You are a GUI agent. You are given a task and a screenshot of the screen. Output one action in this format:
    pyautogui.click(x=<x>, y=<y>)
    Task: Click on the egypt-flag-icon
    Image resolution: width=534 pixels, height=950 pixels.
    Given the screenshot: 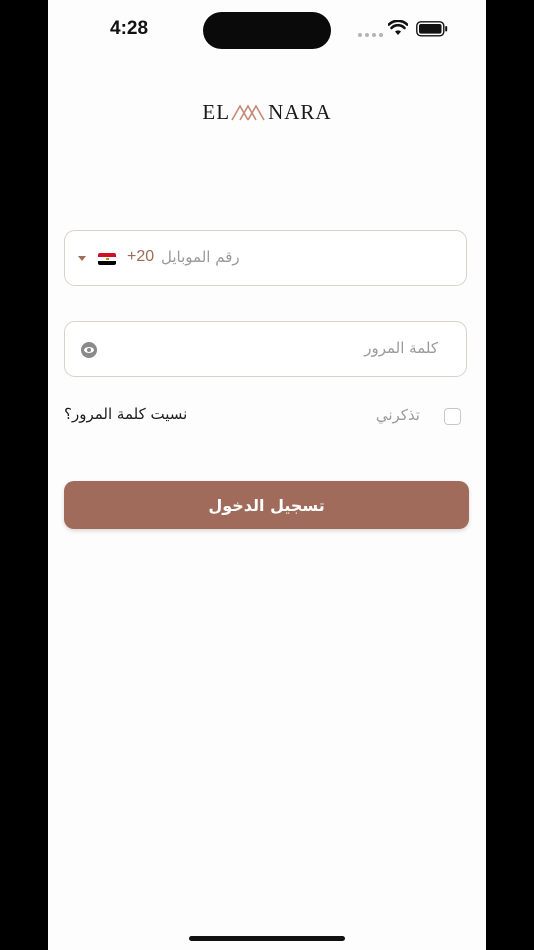 What is the action you would take?
    pyautogui.click(x=107, y=259)
    